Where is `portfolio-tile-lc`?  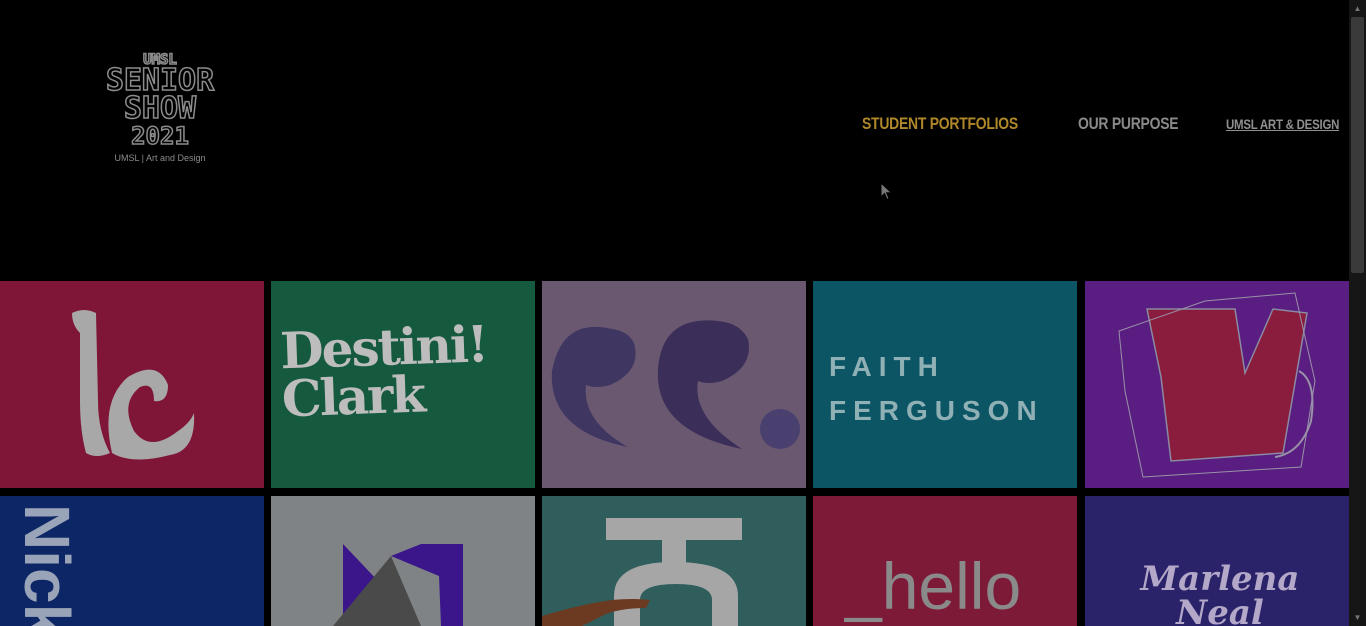
portfolio-tile-lc is located at coordinates (132, 384).